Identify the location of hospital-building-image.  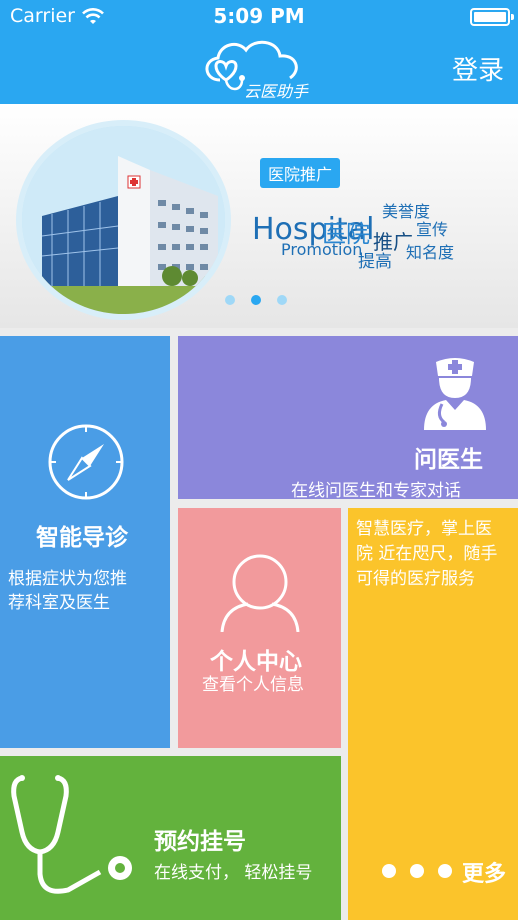
(123, 220).